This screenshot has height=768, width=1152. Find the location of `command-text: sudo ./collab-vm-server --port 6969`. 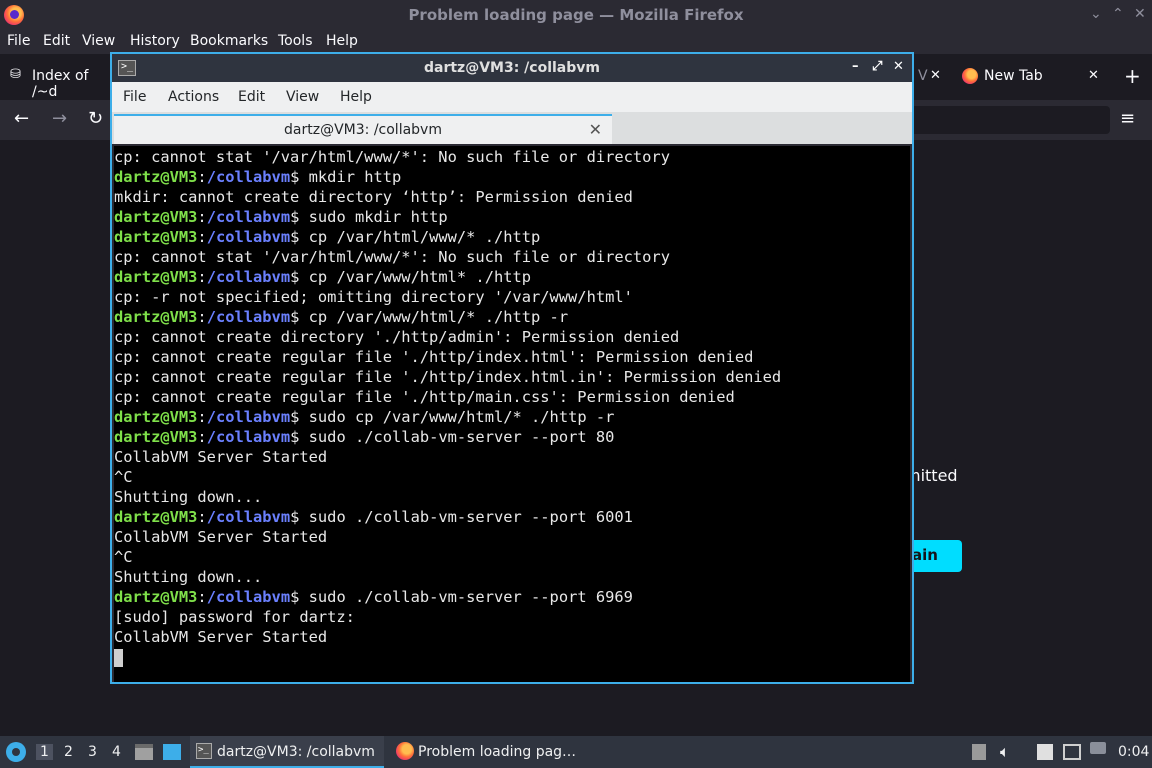

command-text: sudo ./collab-vm-server --port 6969 is located at coordinates (466, 597).